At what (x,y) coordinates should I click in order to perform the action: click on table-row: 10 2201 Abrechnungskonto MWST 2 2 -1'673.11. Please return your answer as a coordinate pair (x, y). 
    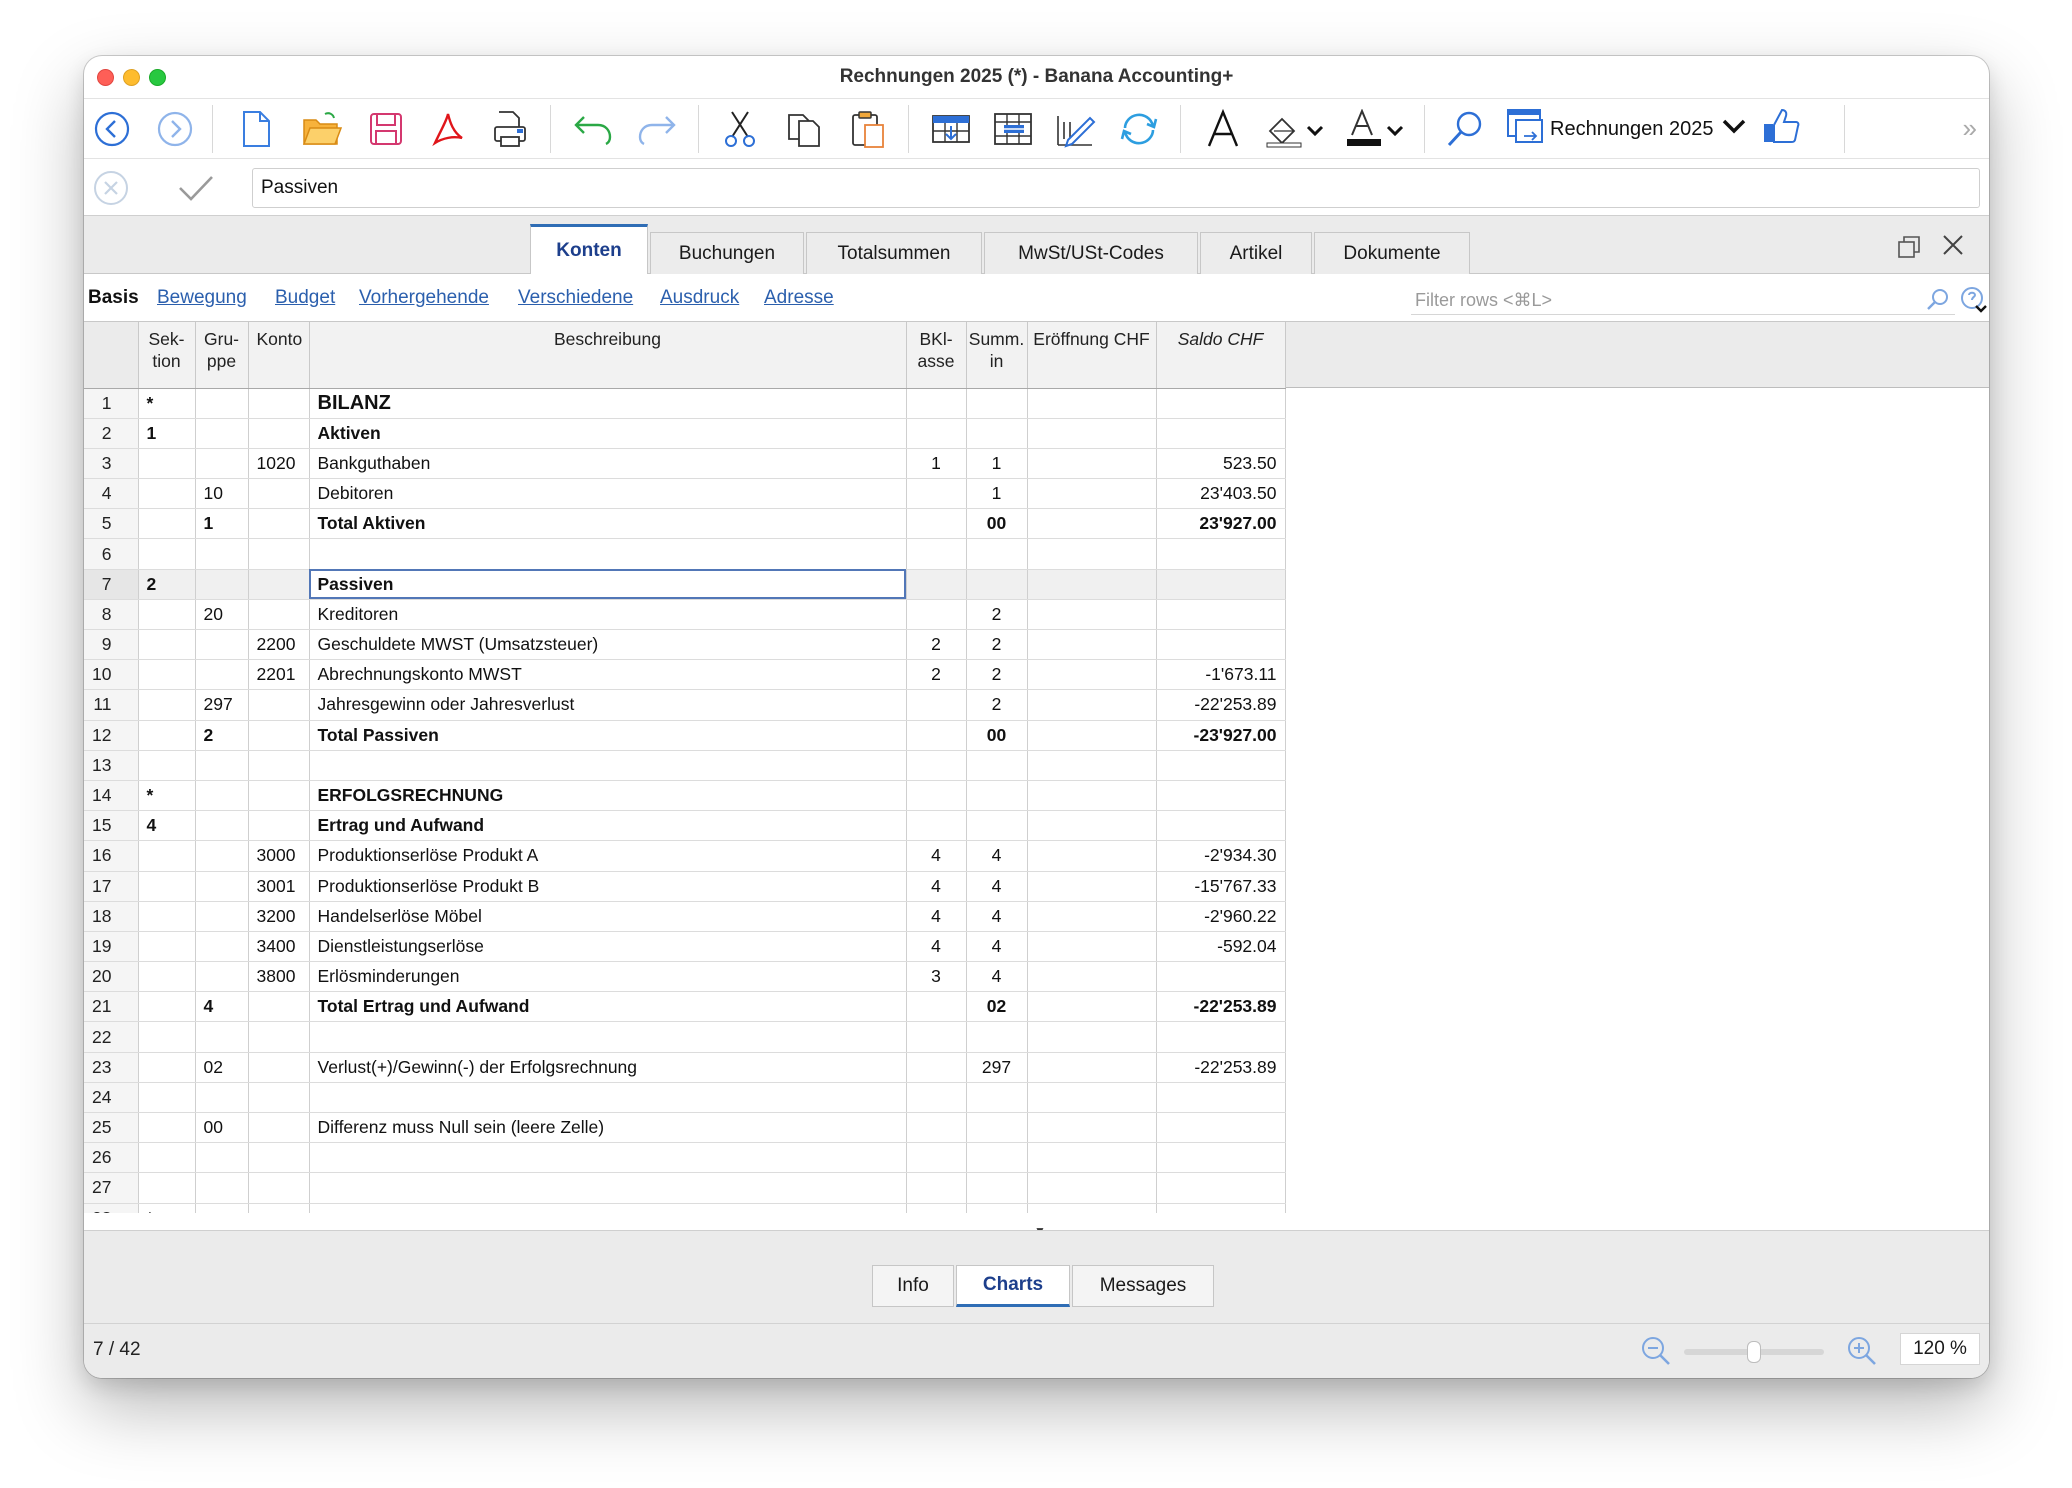
    Looking at the image, I should click on (685, 675).